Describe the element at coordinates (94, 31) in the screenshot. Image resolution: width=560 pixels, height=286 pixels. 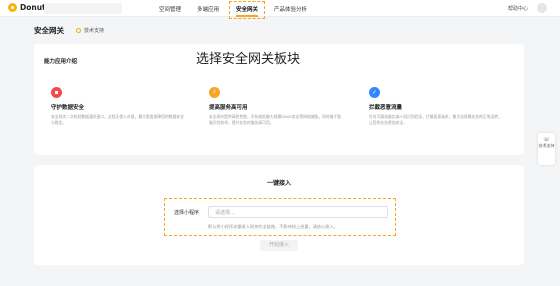
I see `tech-support-label: 技术支持` at that location.